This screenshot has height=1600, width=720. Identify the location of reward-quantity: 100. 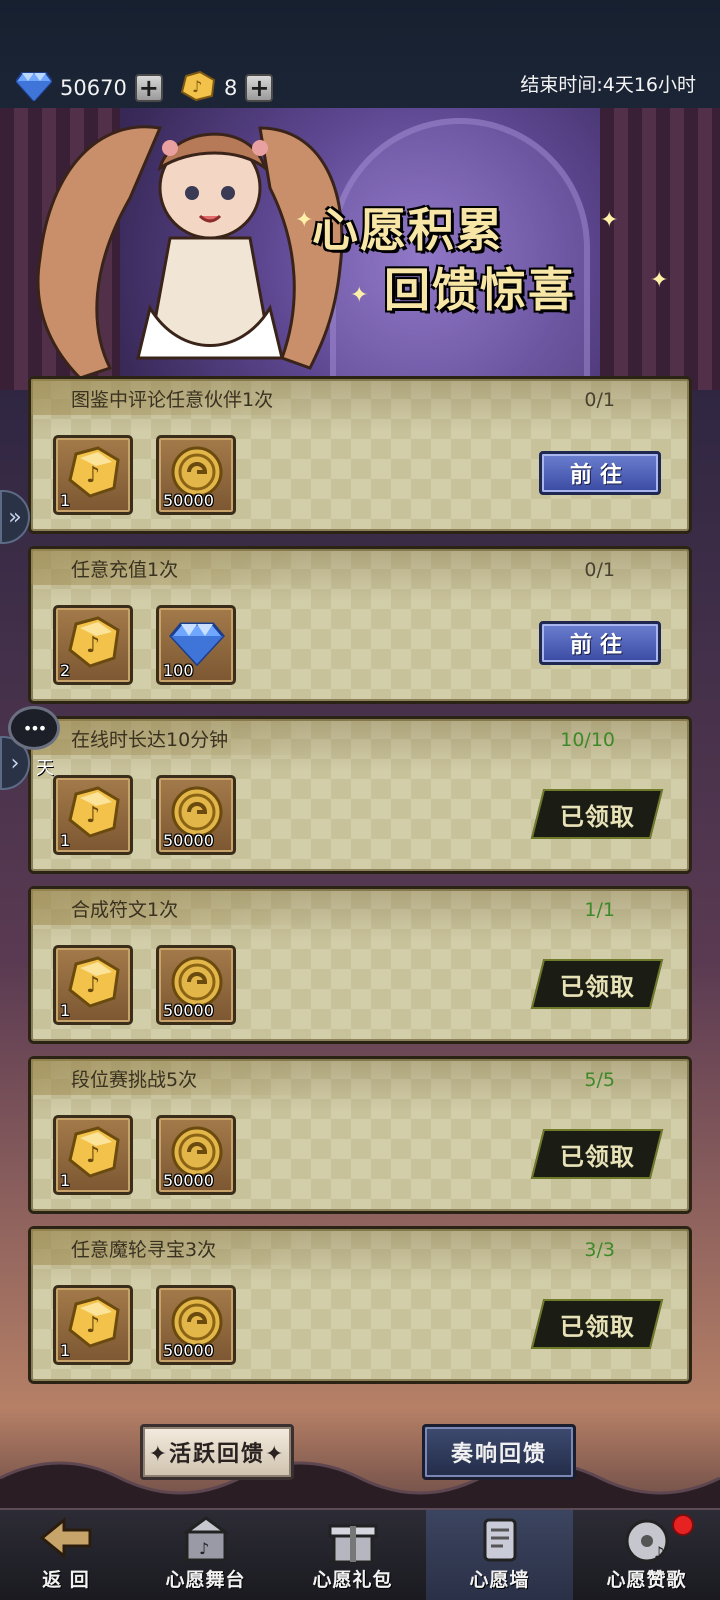
(178, 670).